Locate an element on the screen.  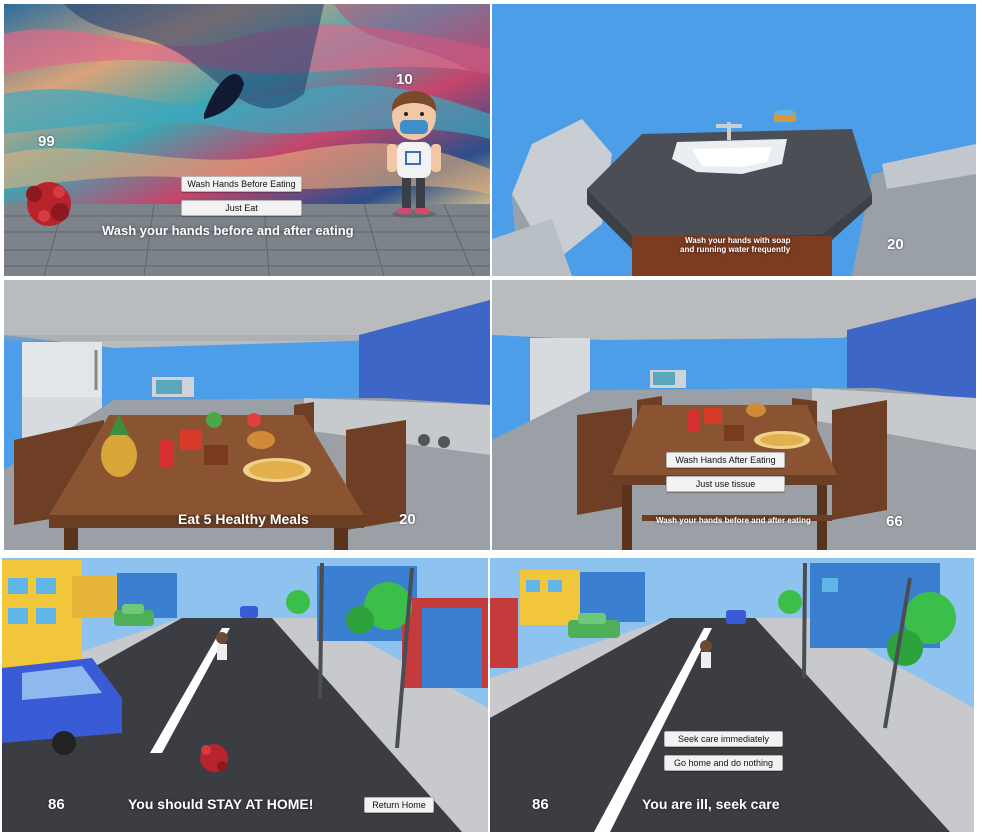
meal-caption: Eat 5 Healthy Meals is located at coordinates (243, 519).